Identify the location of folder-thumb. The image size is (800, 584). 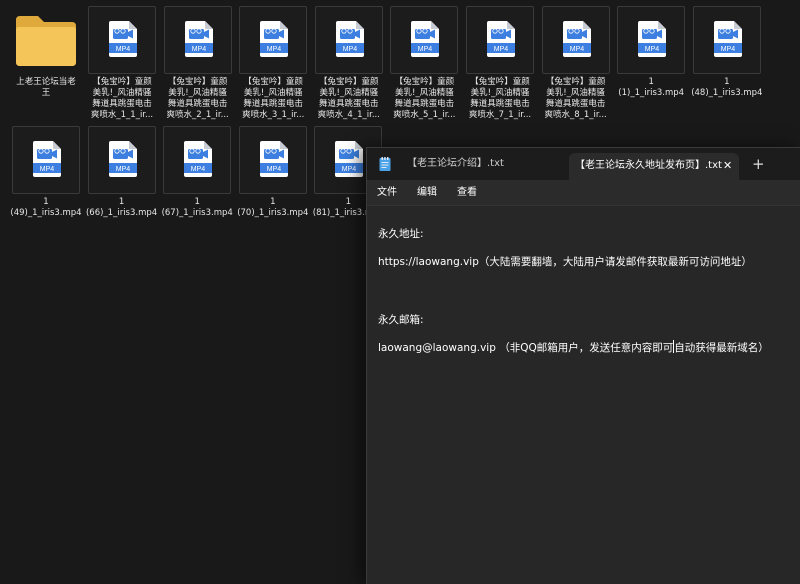
(46, 40).